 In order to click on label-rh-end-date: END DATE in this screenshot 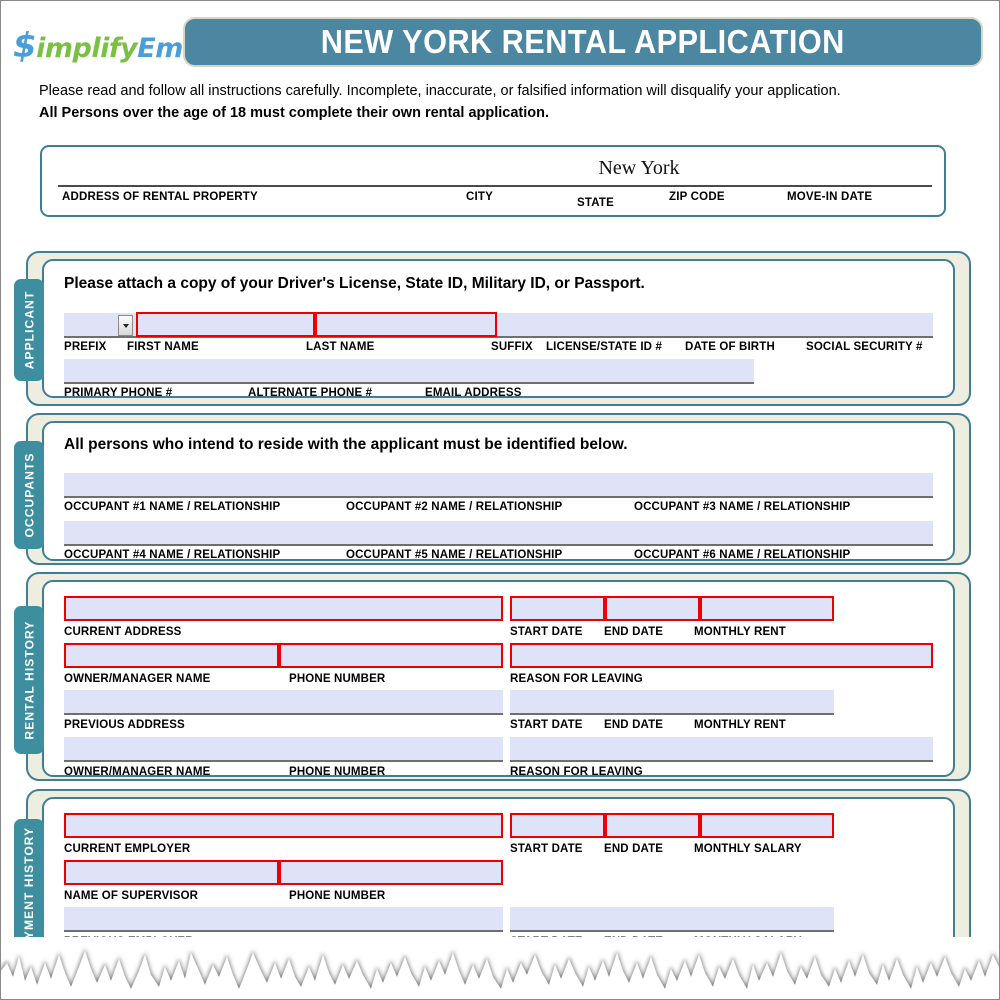, I will do `click(634, 632)`.